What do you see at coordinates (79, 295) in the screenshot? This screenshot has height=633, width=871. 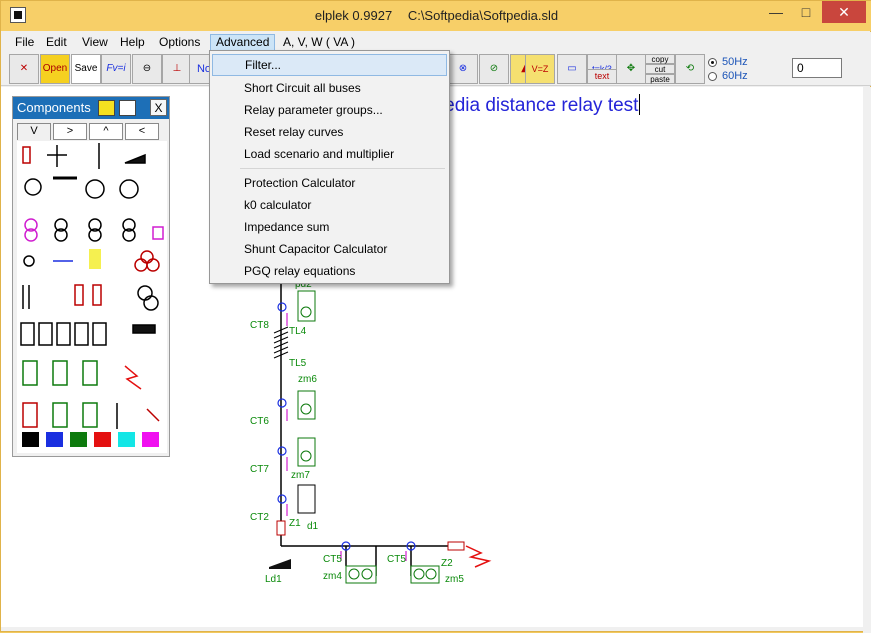 I see `fuse-icon` at bounding box center [79, 295].